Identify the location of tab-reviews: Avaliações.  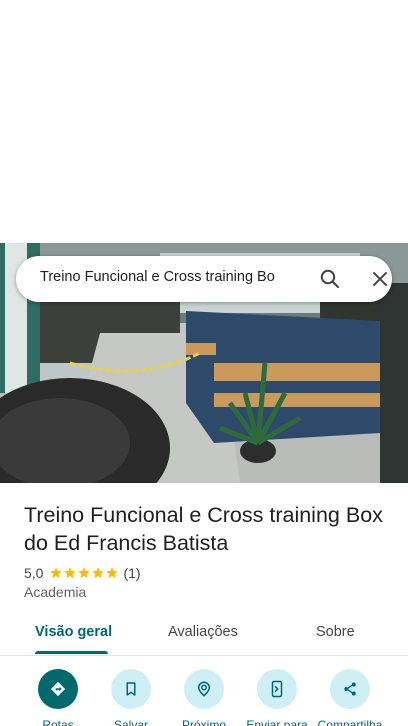
(203, 632).